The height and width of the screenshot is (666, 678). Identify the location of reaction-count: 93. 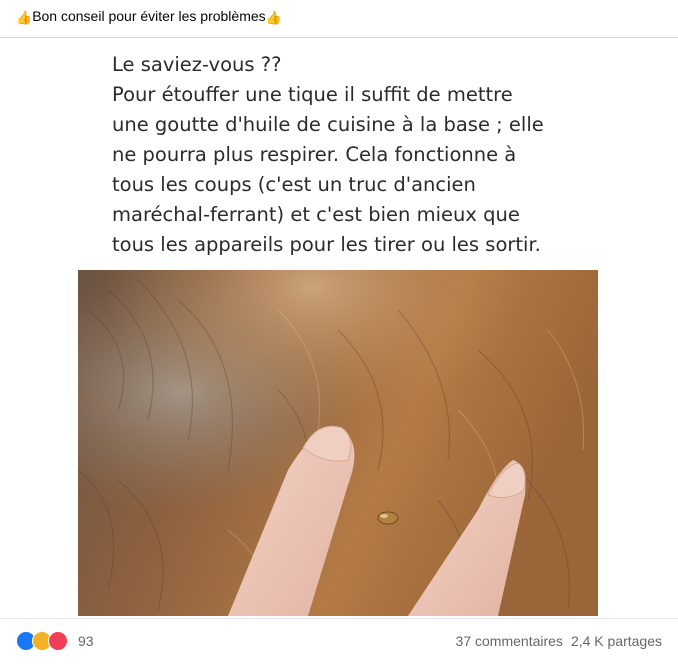
(86, 641).